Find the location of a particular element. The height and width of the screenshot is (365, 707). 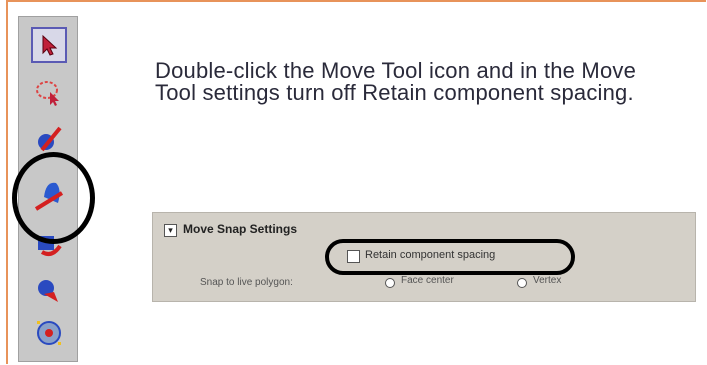

panel-title: Move Snap Settings is located at coordinates (240, 229).